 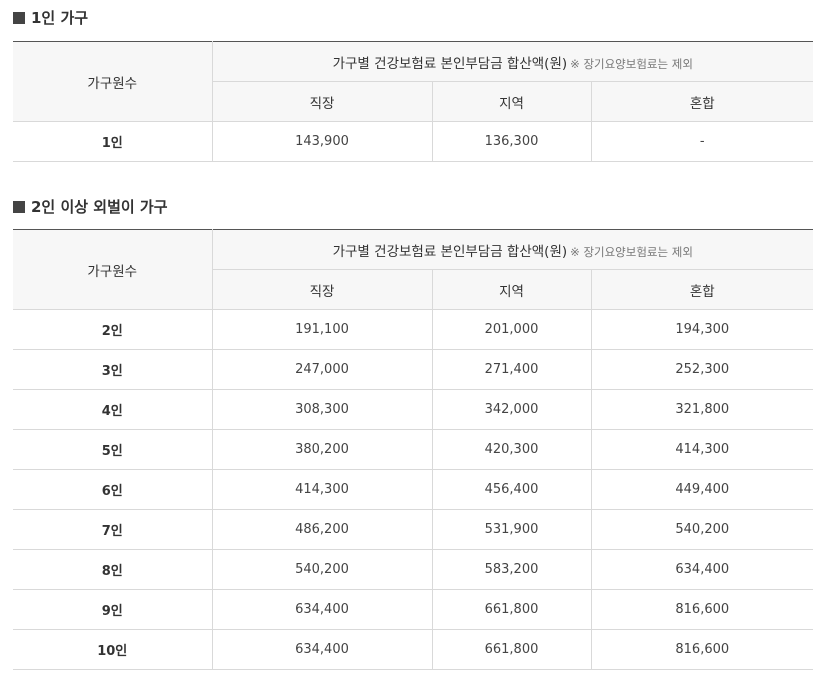 I want to click on table-row: 1인 143,900 136,300 -, so click(x=413, y=141).